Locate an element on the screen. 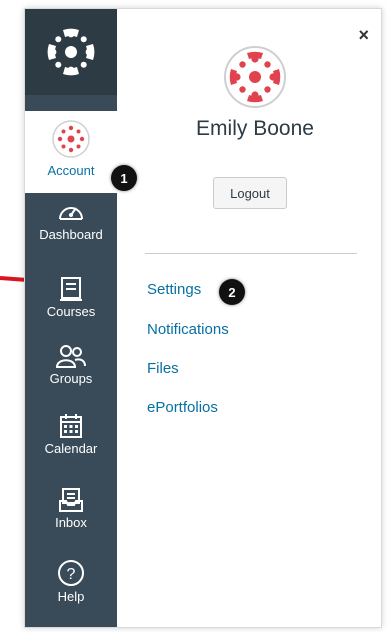 The width and height of the screenshot is (388, 632). sidebar-item-calendar: Calendar is located at coordinates (71, 434).